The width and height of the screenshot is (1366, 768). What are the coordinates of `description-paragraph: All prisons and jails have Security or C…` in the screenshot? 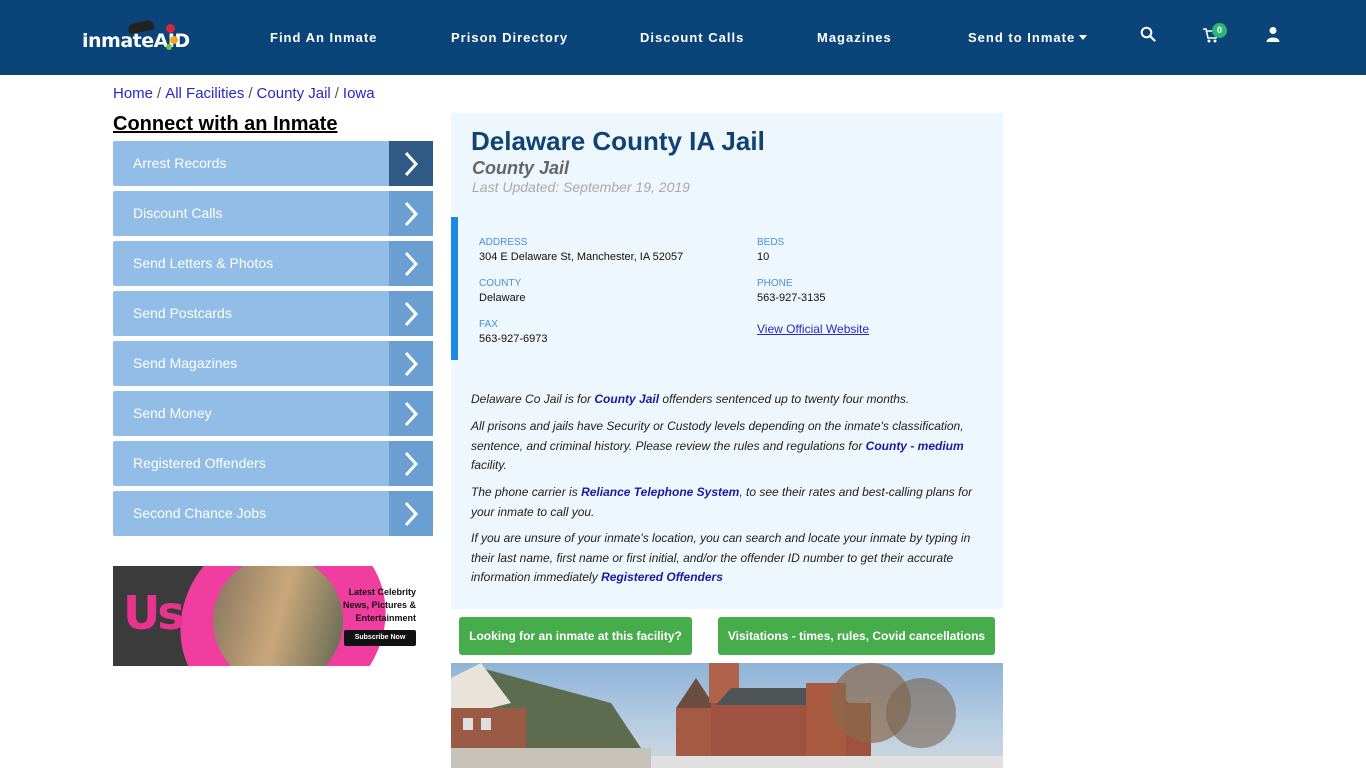 It's located at (726, 446).